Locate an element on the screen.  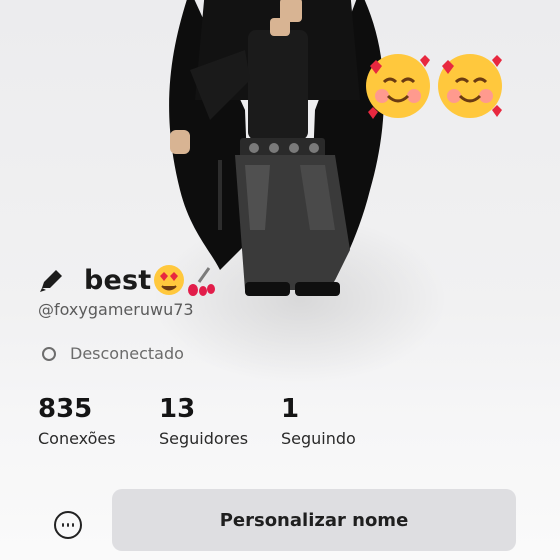
name-row: best is located at coordinates (128, 280).